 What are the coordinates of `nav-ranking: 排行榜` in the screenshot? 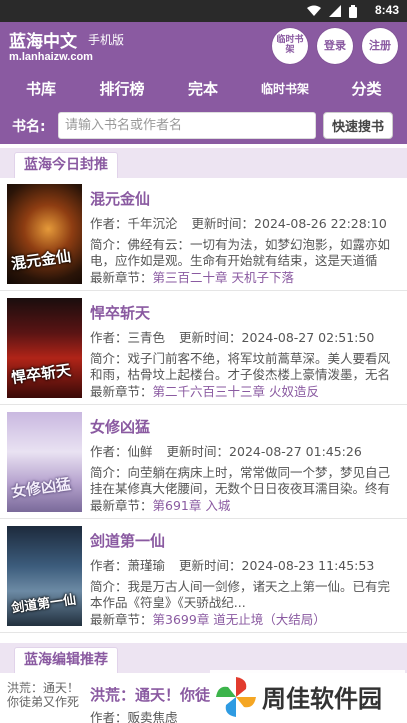 It's located at (122, 88).